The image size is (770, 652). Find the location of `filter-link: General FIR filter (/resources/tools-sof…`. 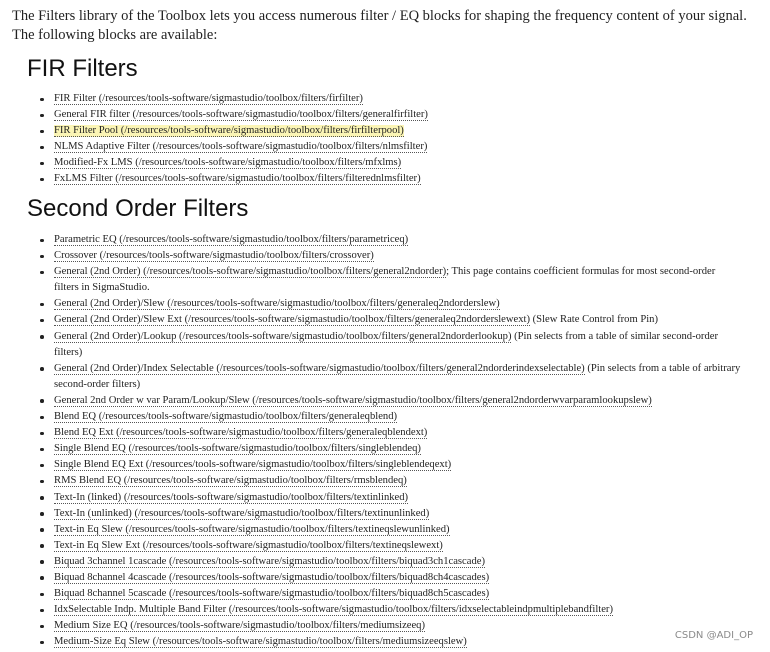

filter-link: General FIR filter (/resources/tools-sof… is located at coordinates (241, 115).